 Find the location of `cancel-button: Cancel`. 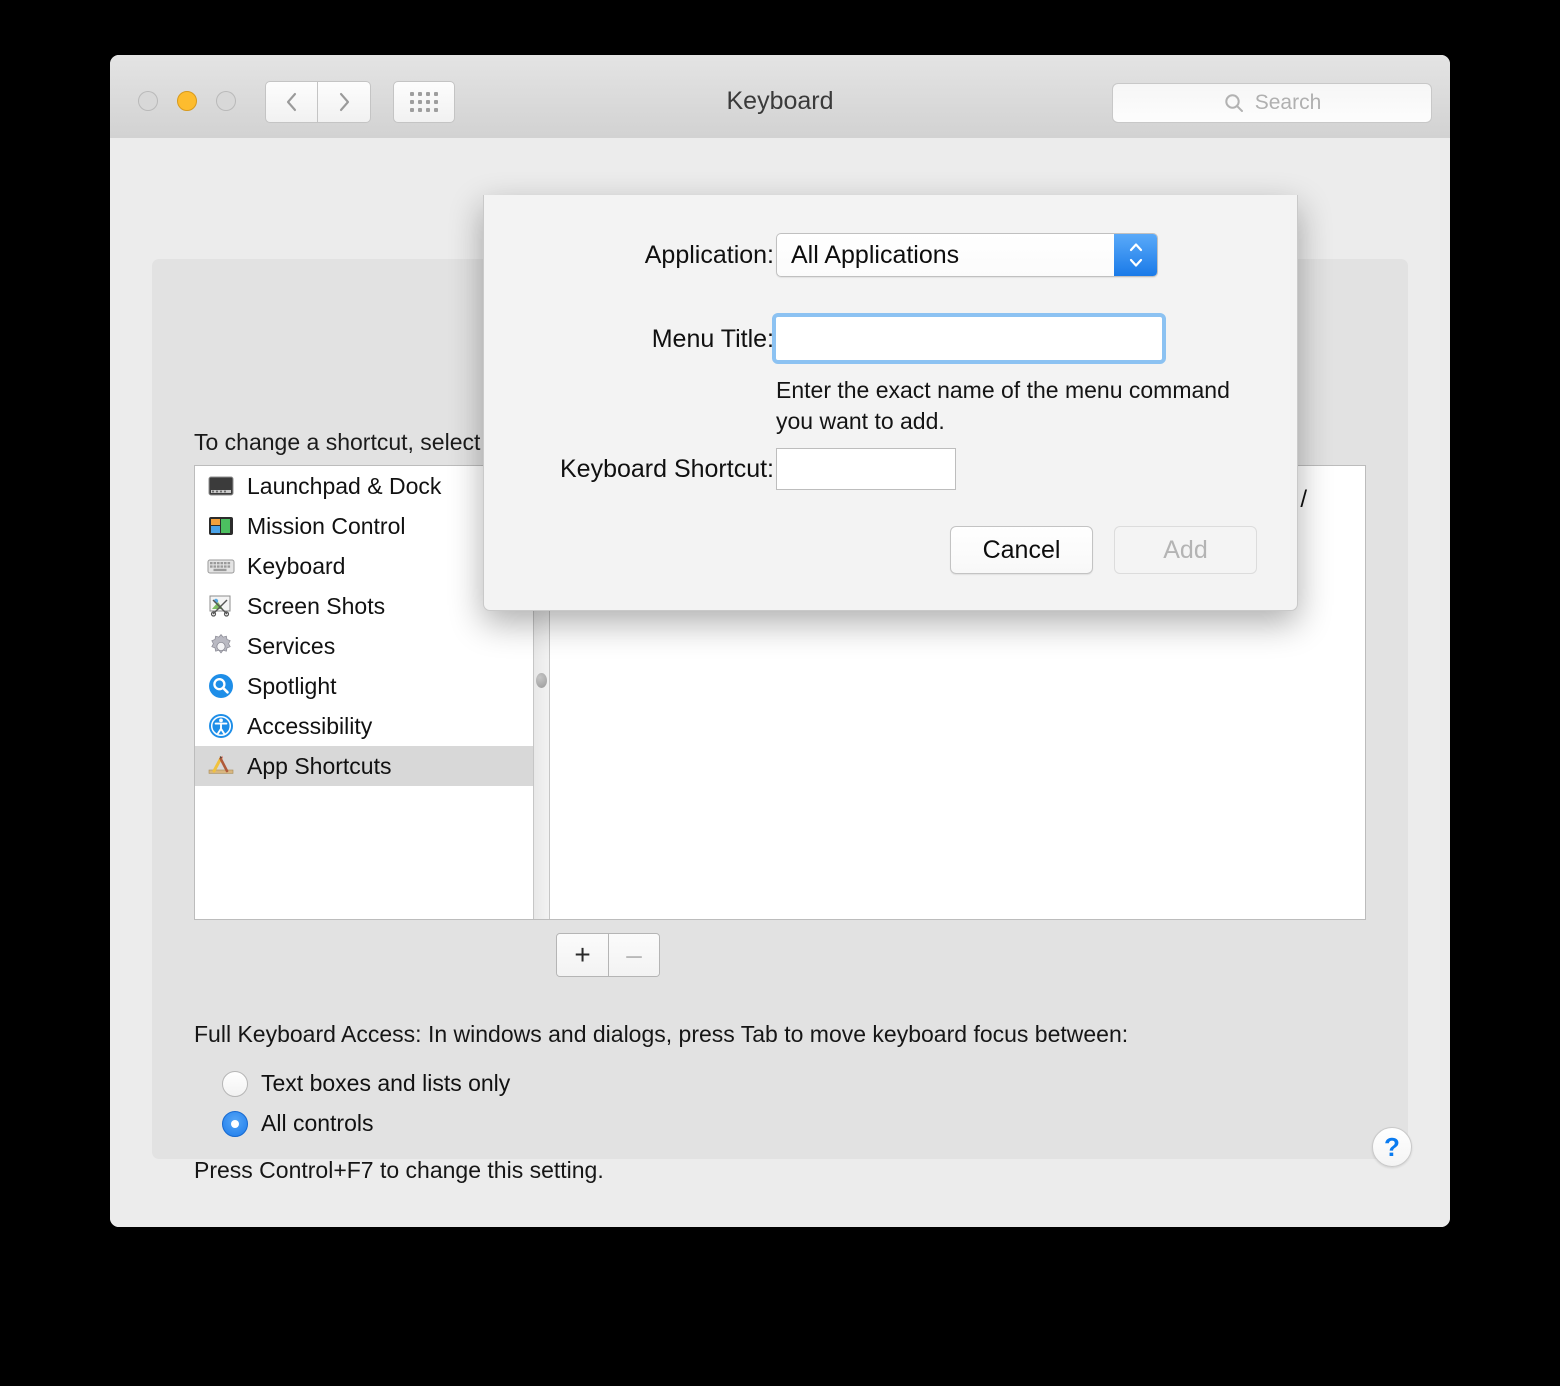

cancel-button: Cancel is located at coordinates (1021, 550).